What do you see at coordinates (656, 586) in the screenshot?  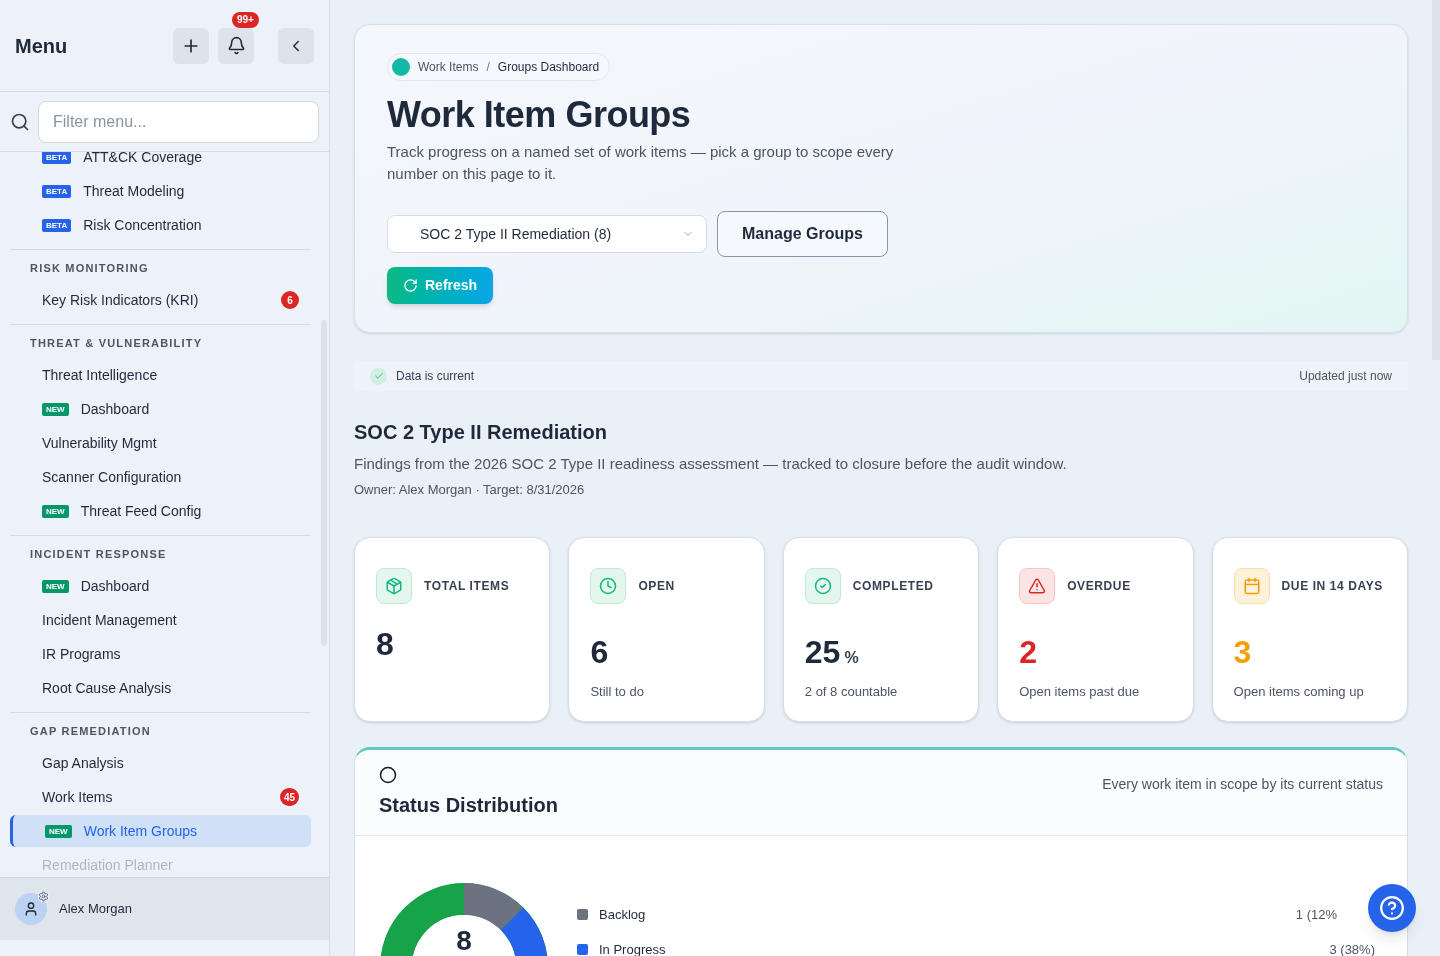 I see `stat-label: OPEN` at bounding box center [656, 586].